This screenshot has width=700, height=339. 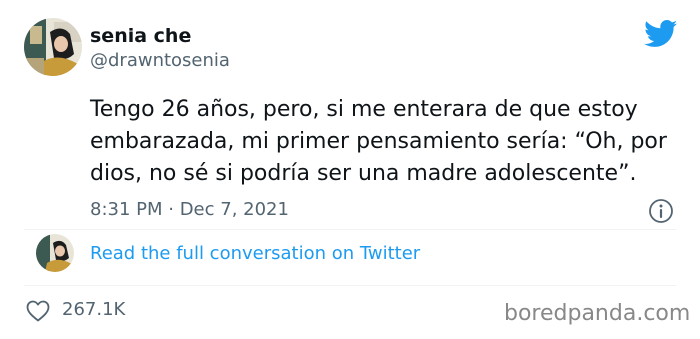 I want to click on conversation-avatar, so click(x=55, y=253).